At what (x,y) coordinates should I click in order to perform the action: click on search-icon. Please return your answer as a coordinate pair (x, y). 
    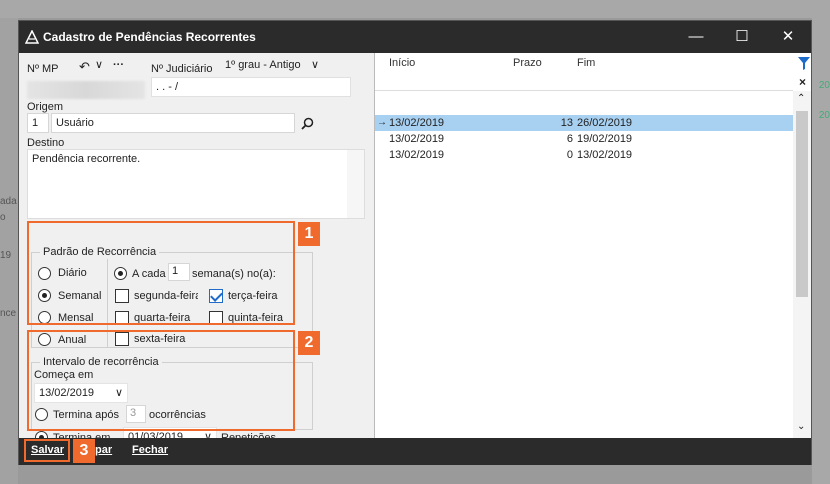
    Looking at the image, I should click on (307, 123).